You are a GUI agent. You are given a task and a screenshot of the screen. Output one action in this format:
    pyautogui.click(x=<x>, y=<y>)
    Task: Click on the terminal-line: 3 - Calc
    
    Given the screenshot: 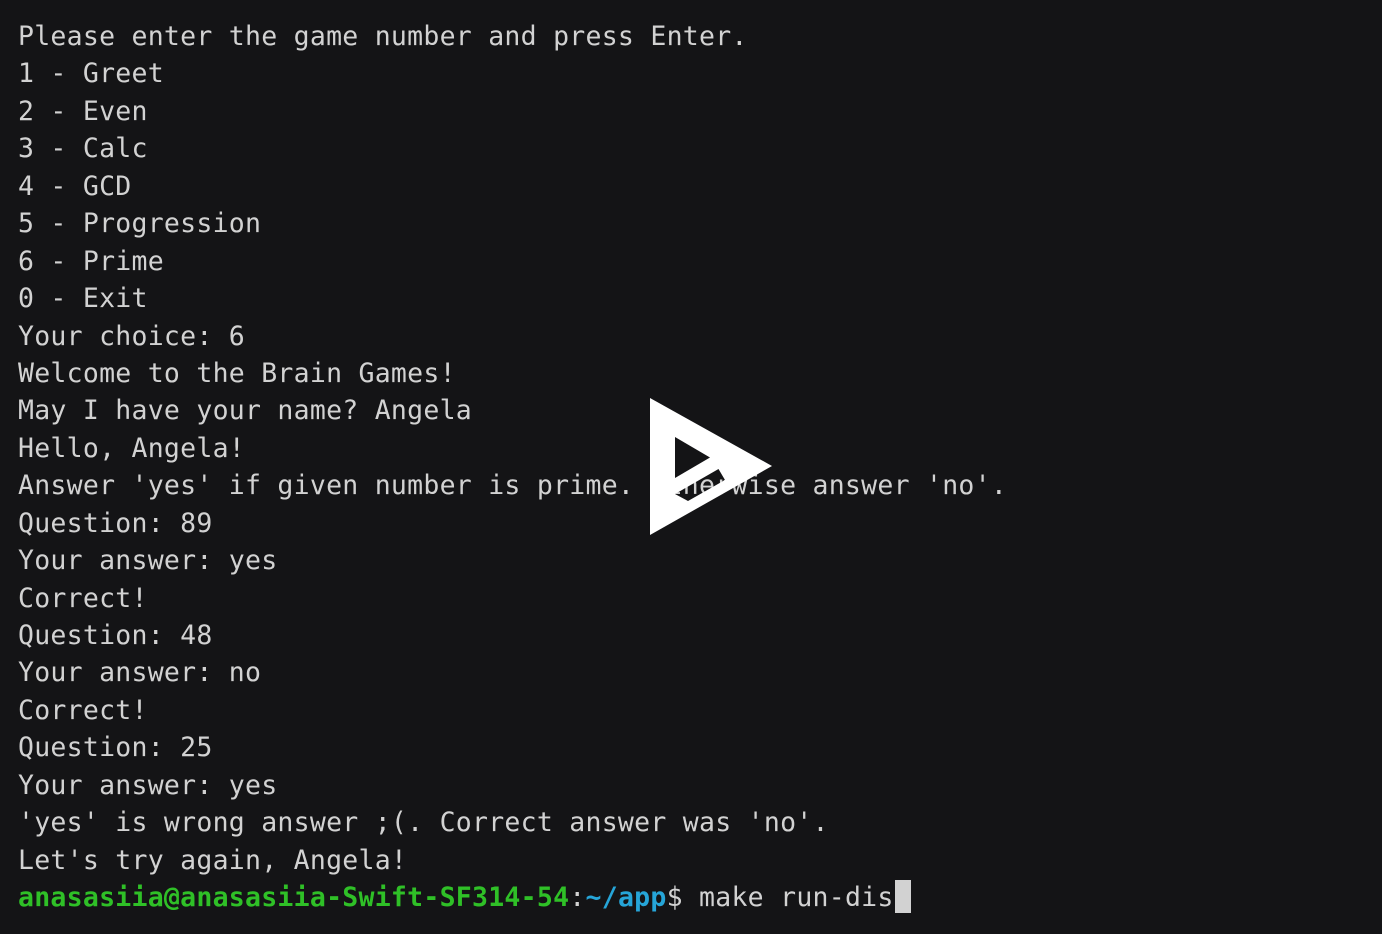 What is the action you would take?
    pyautogui.click(x=83, y=149)
    